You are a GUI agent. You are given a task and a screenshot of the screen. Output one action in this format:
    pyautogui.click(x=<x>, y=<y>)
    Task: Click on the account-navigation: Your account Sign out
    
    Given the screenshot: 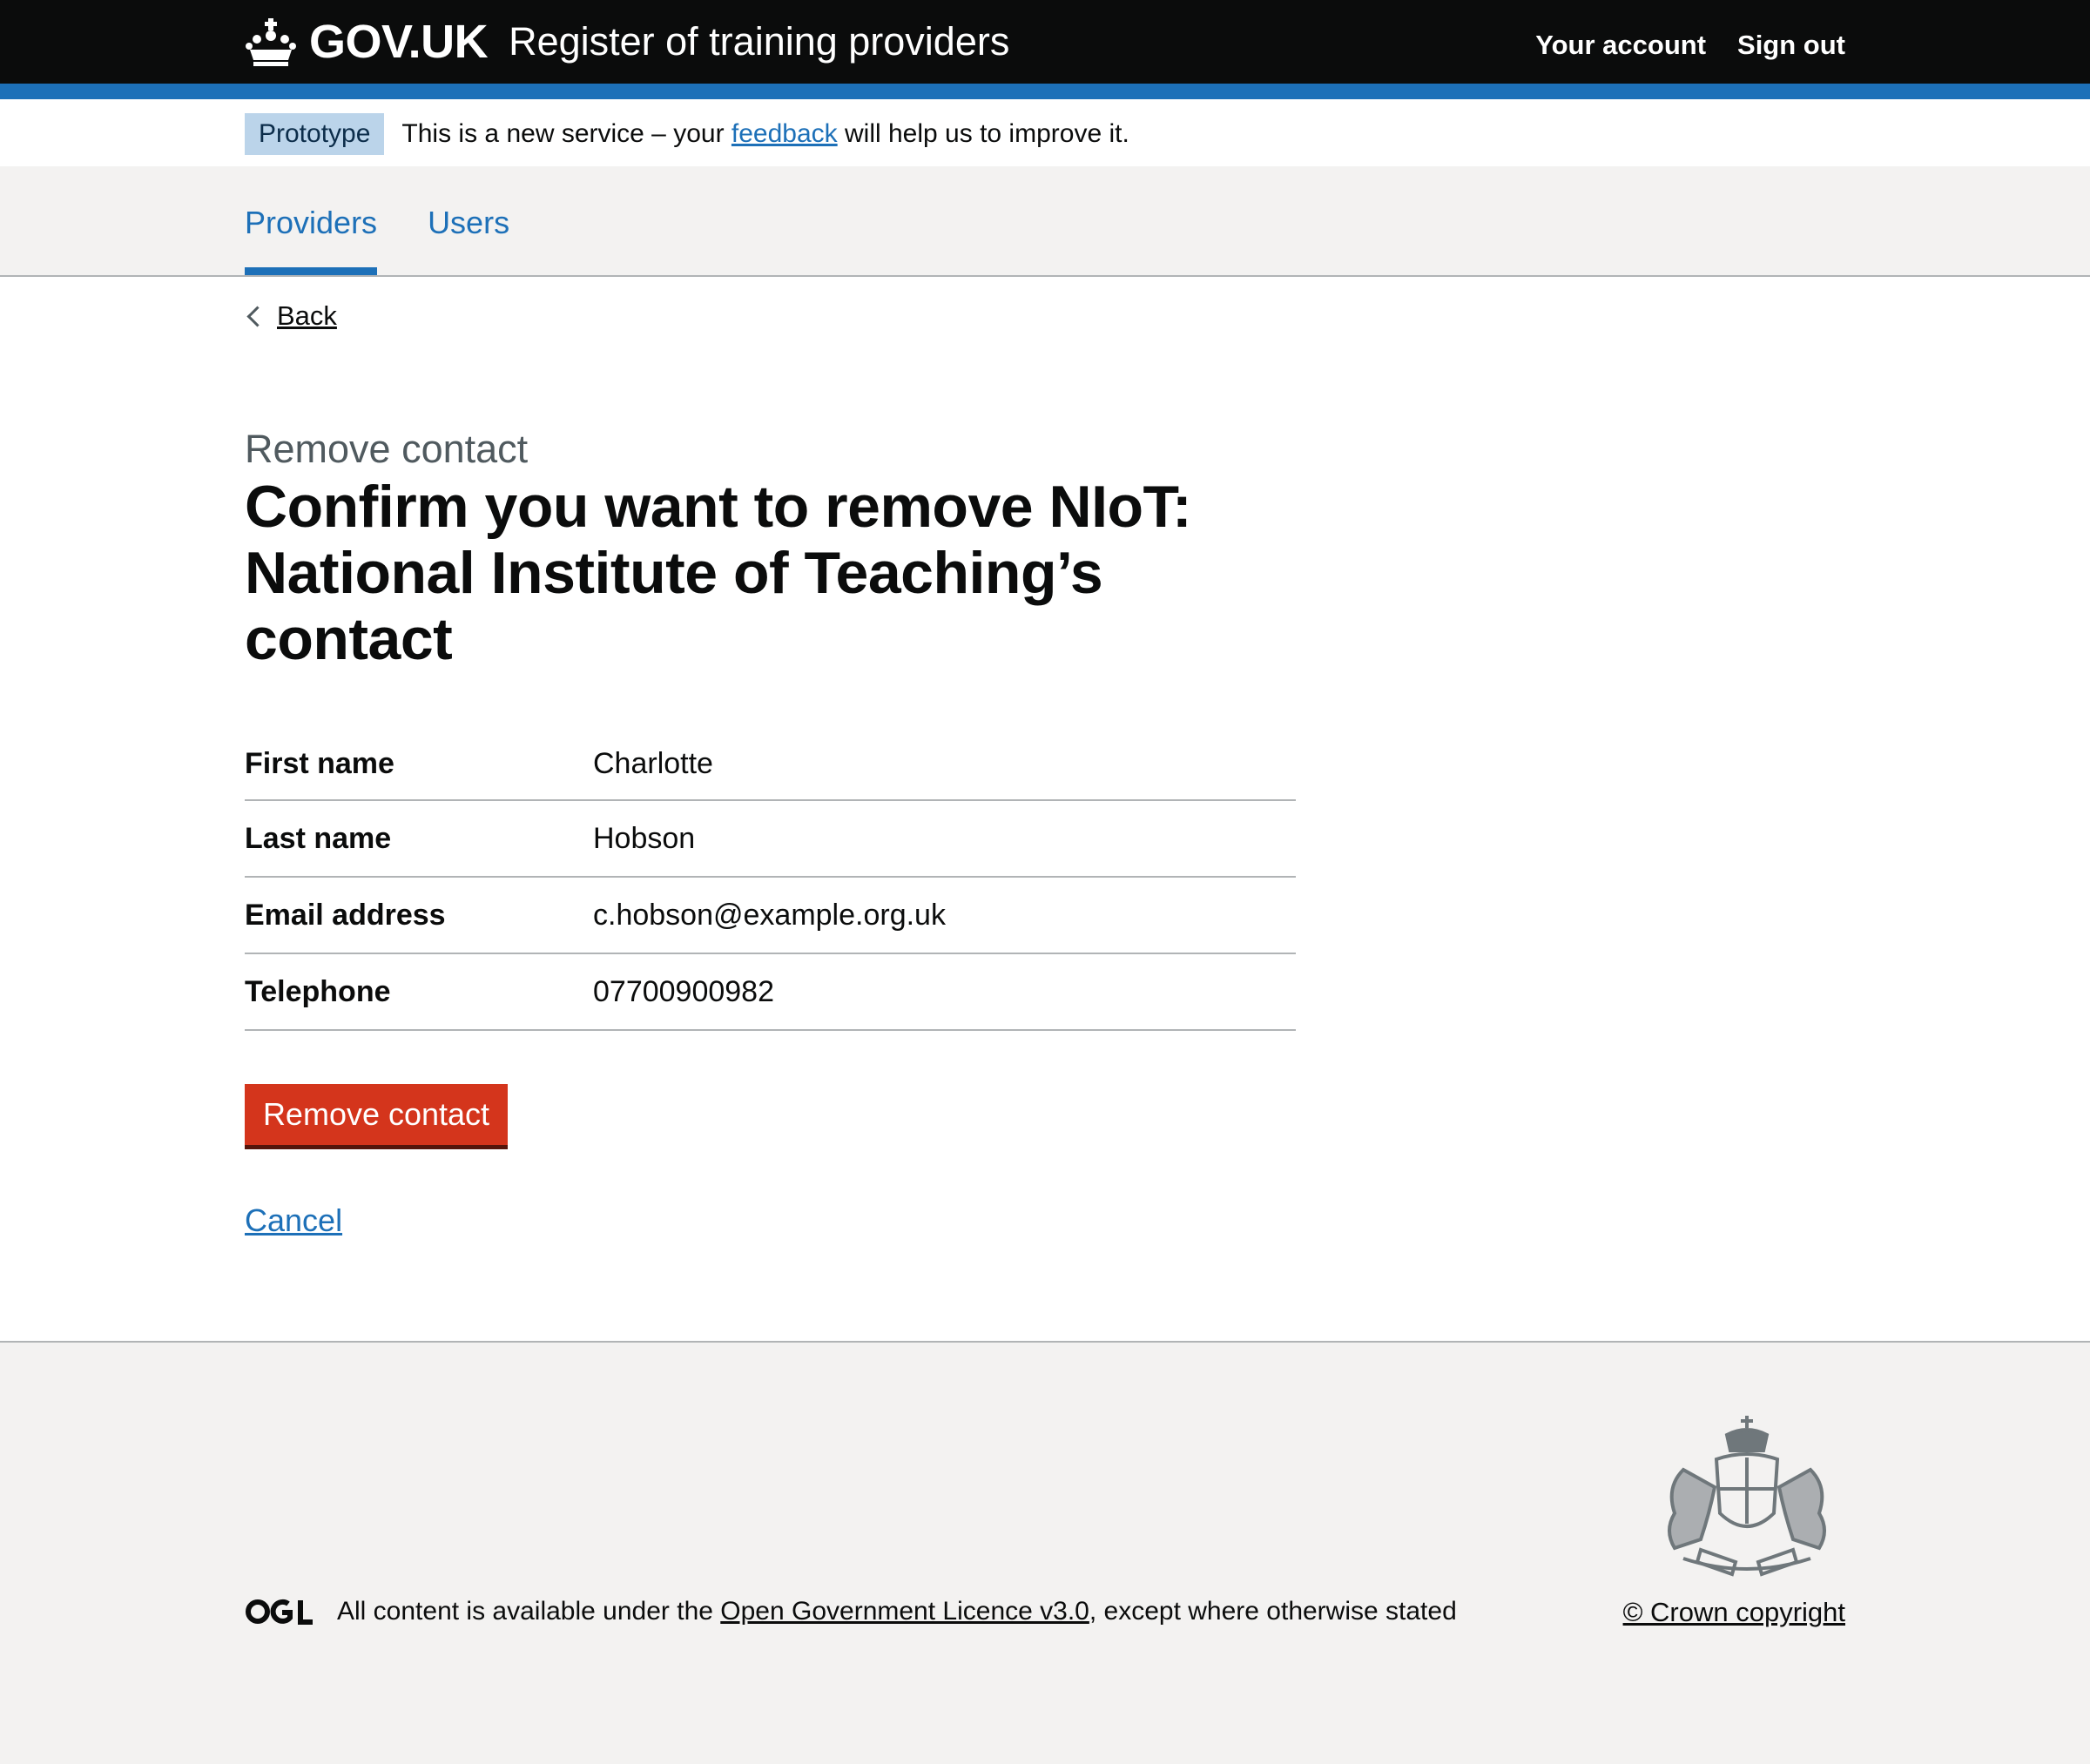 What is the action you would take?
    pyautogui.click(x=1690, y=45)
    